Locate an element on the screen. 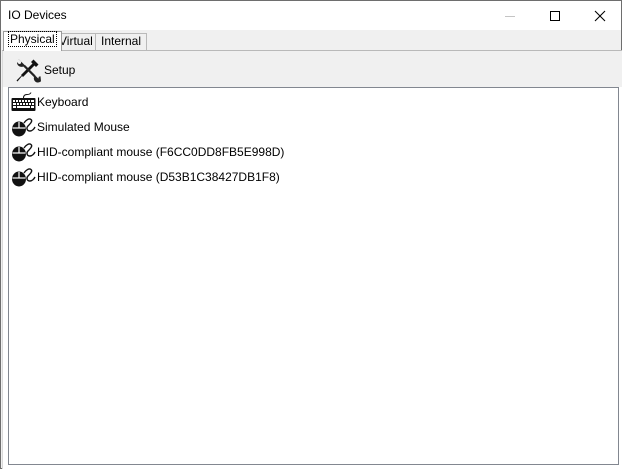 This screenshot has height=469, width=622. device-item-keyboard: Keyboard is located at coordinates (49, 102).